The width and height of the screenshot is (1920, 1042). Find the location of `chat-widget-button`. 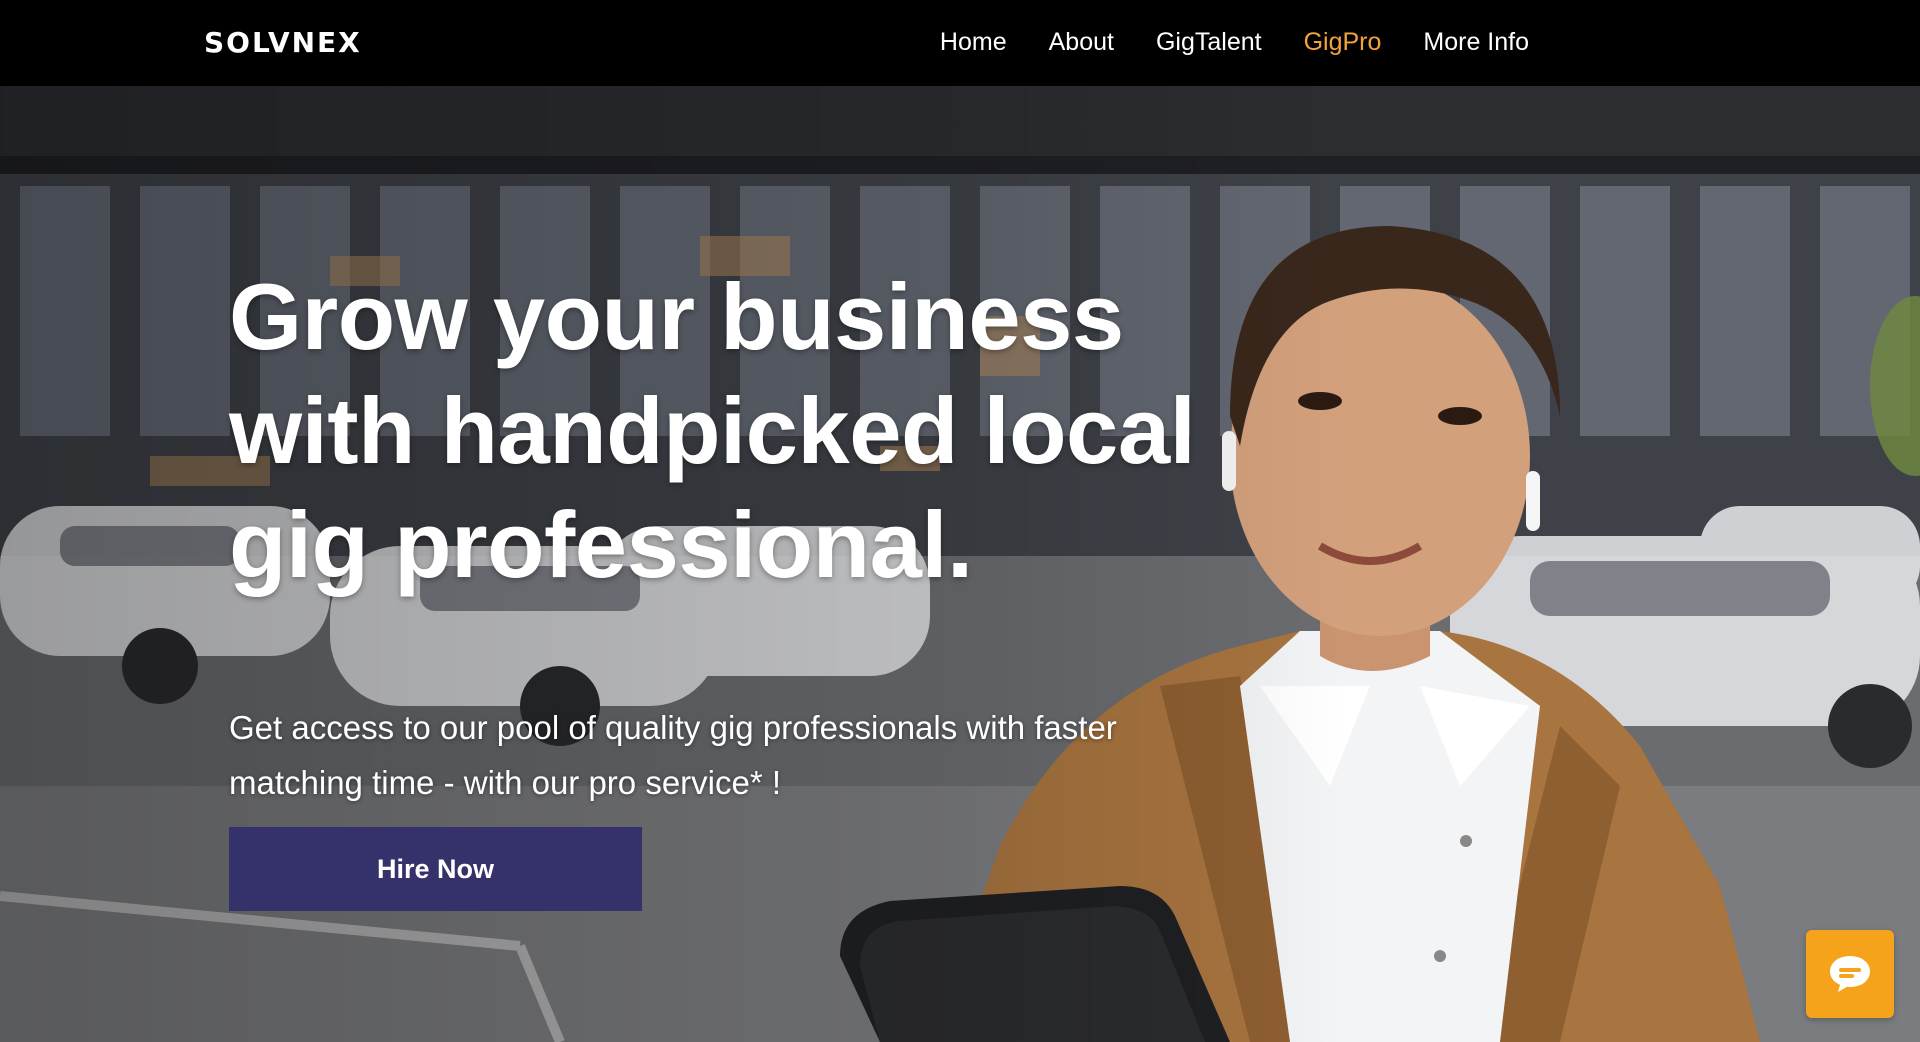

chat-widget-button is located at coordinates (1850, 974).